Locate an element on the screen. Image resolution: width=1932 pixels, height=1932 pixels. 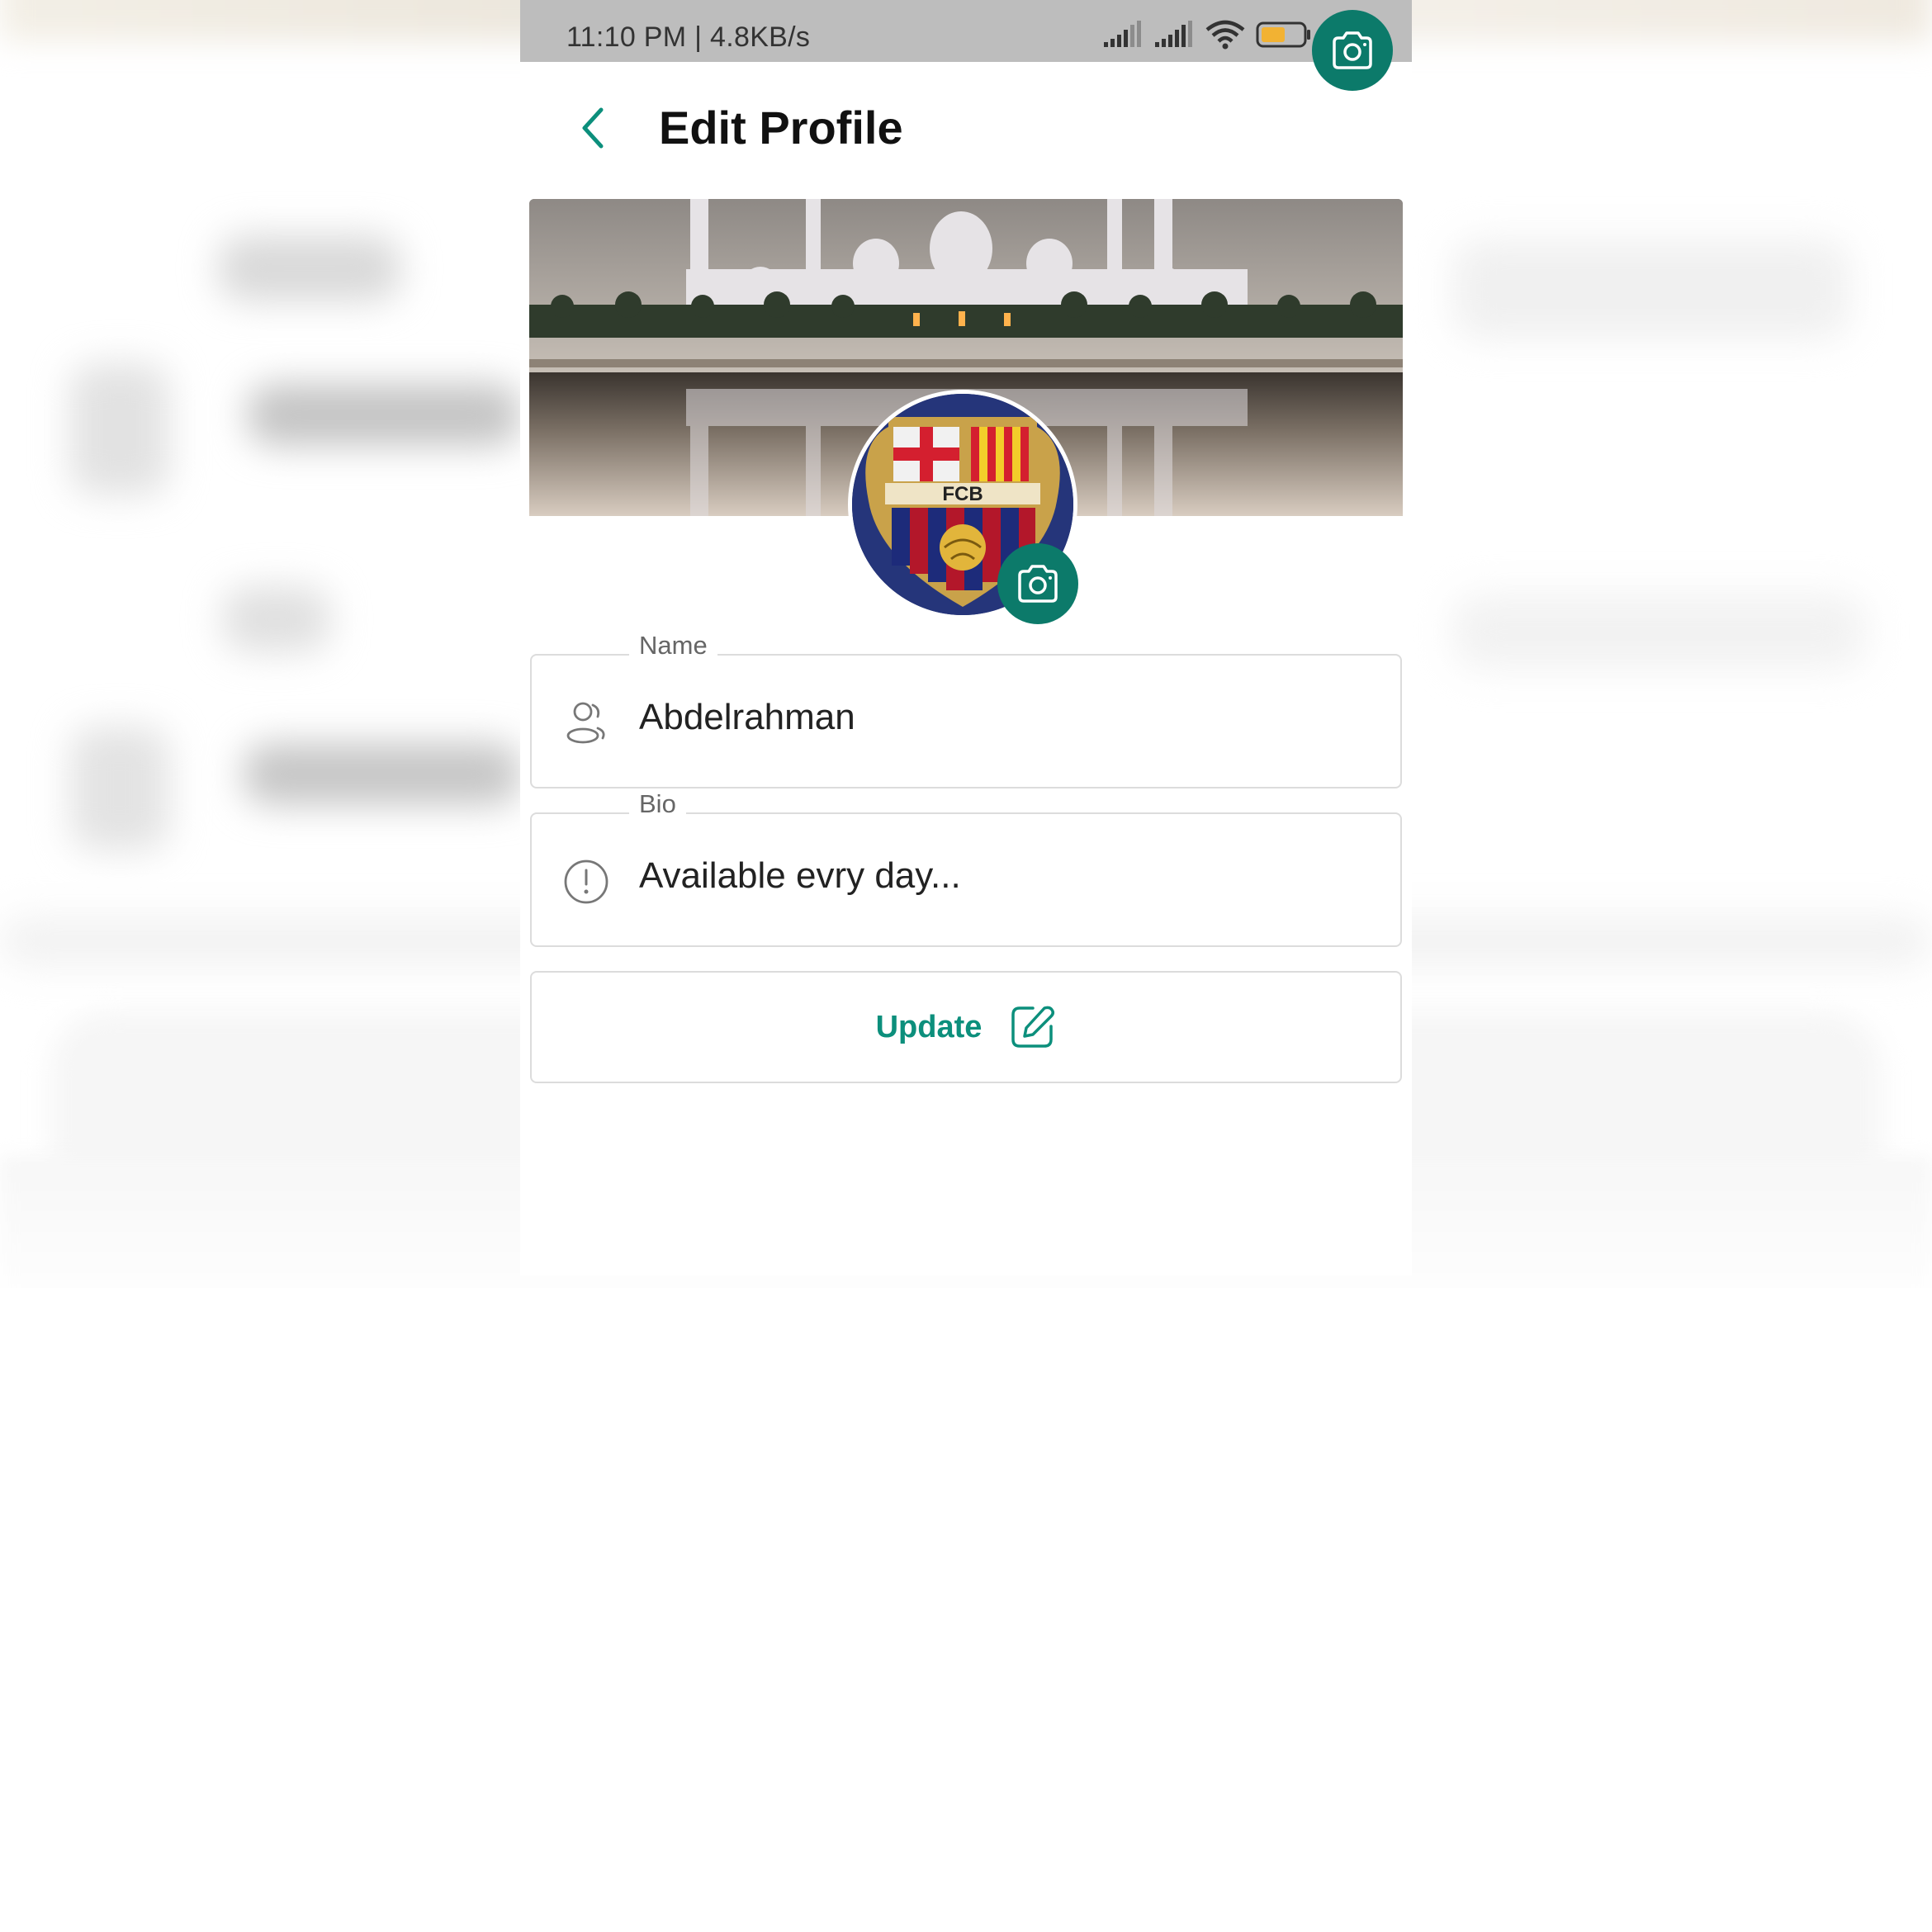
bio-label: Bio is located at coordinates (657, 804).